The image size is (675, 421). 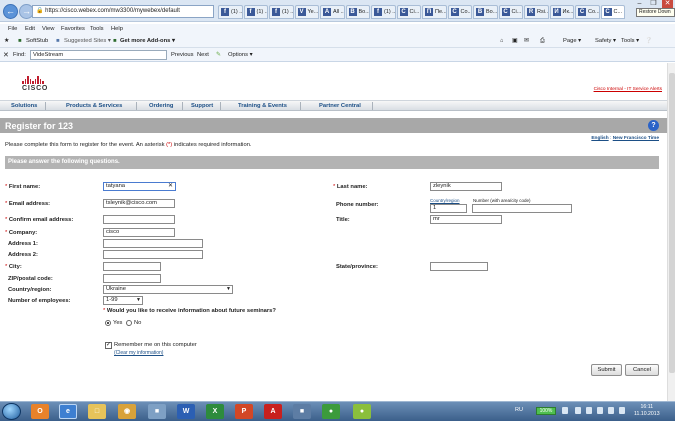 I want to click on get-addons-link: Get more Add-ons ▾, so click(x=147, y=41).